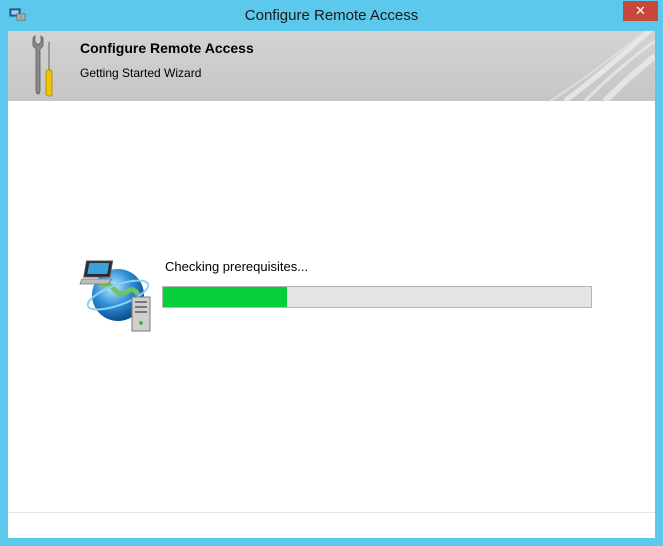 This screenshot has height=546, width=663. What do you see at coordinates (141, 73) in the screenshot?
I see `header-subtitle: Getting Started Wizard` at bounding box center [141, 73].